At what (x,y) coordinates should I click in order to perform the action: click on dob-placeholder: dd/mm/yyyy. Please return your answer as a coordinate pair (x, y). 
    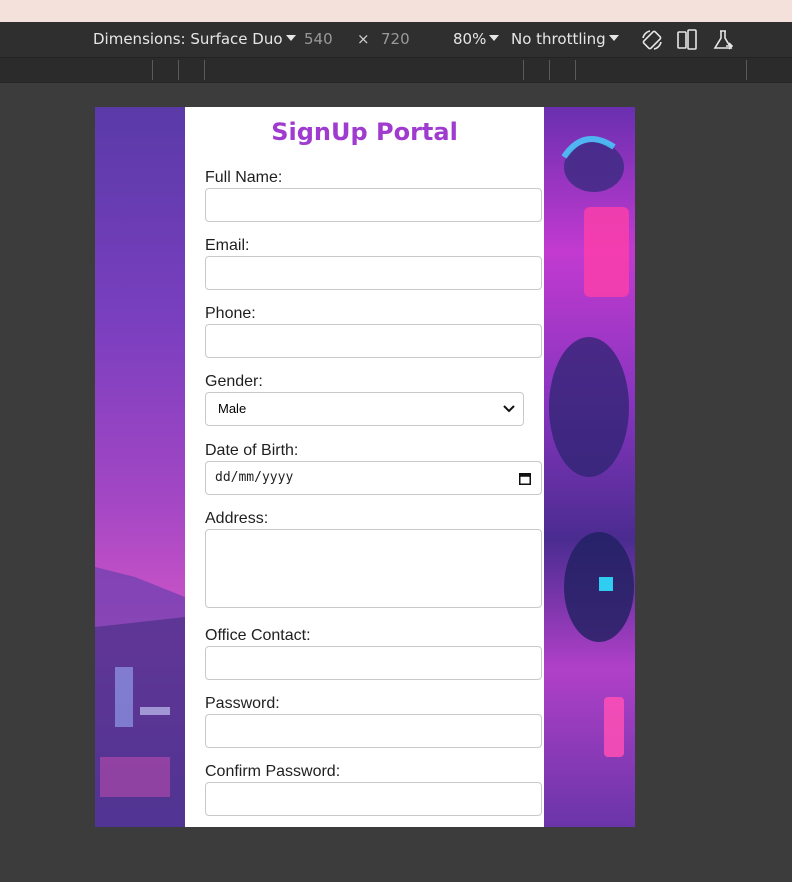
    Looking at the image, I should click on (254, 477).